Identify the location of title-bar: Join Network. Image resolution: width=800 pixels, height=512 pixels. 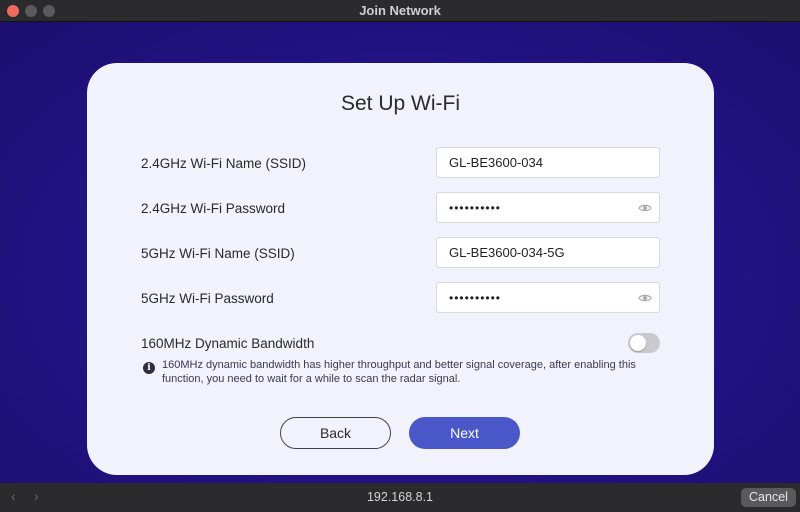
(400, 11).